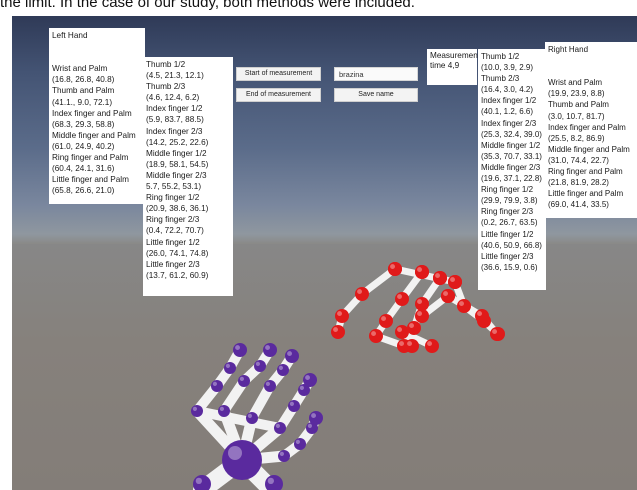 The image size is (637, 490). I want to click on measurement-value: (4.5, 21.3, 12.1), so click(175, 76).